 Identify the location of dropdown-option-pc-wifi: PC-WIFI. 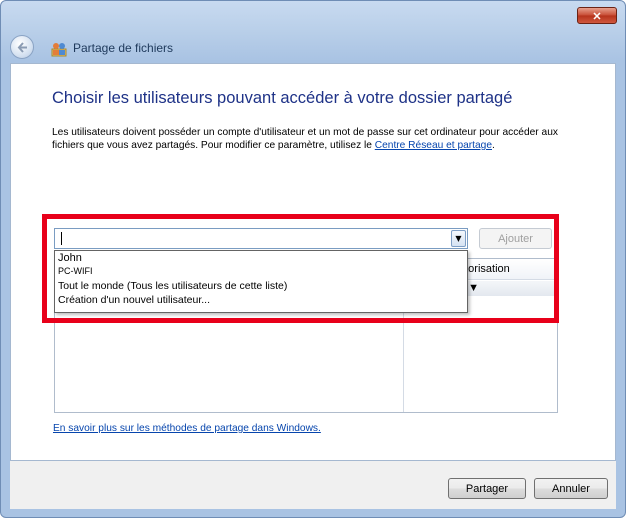
(75, 271).